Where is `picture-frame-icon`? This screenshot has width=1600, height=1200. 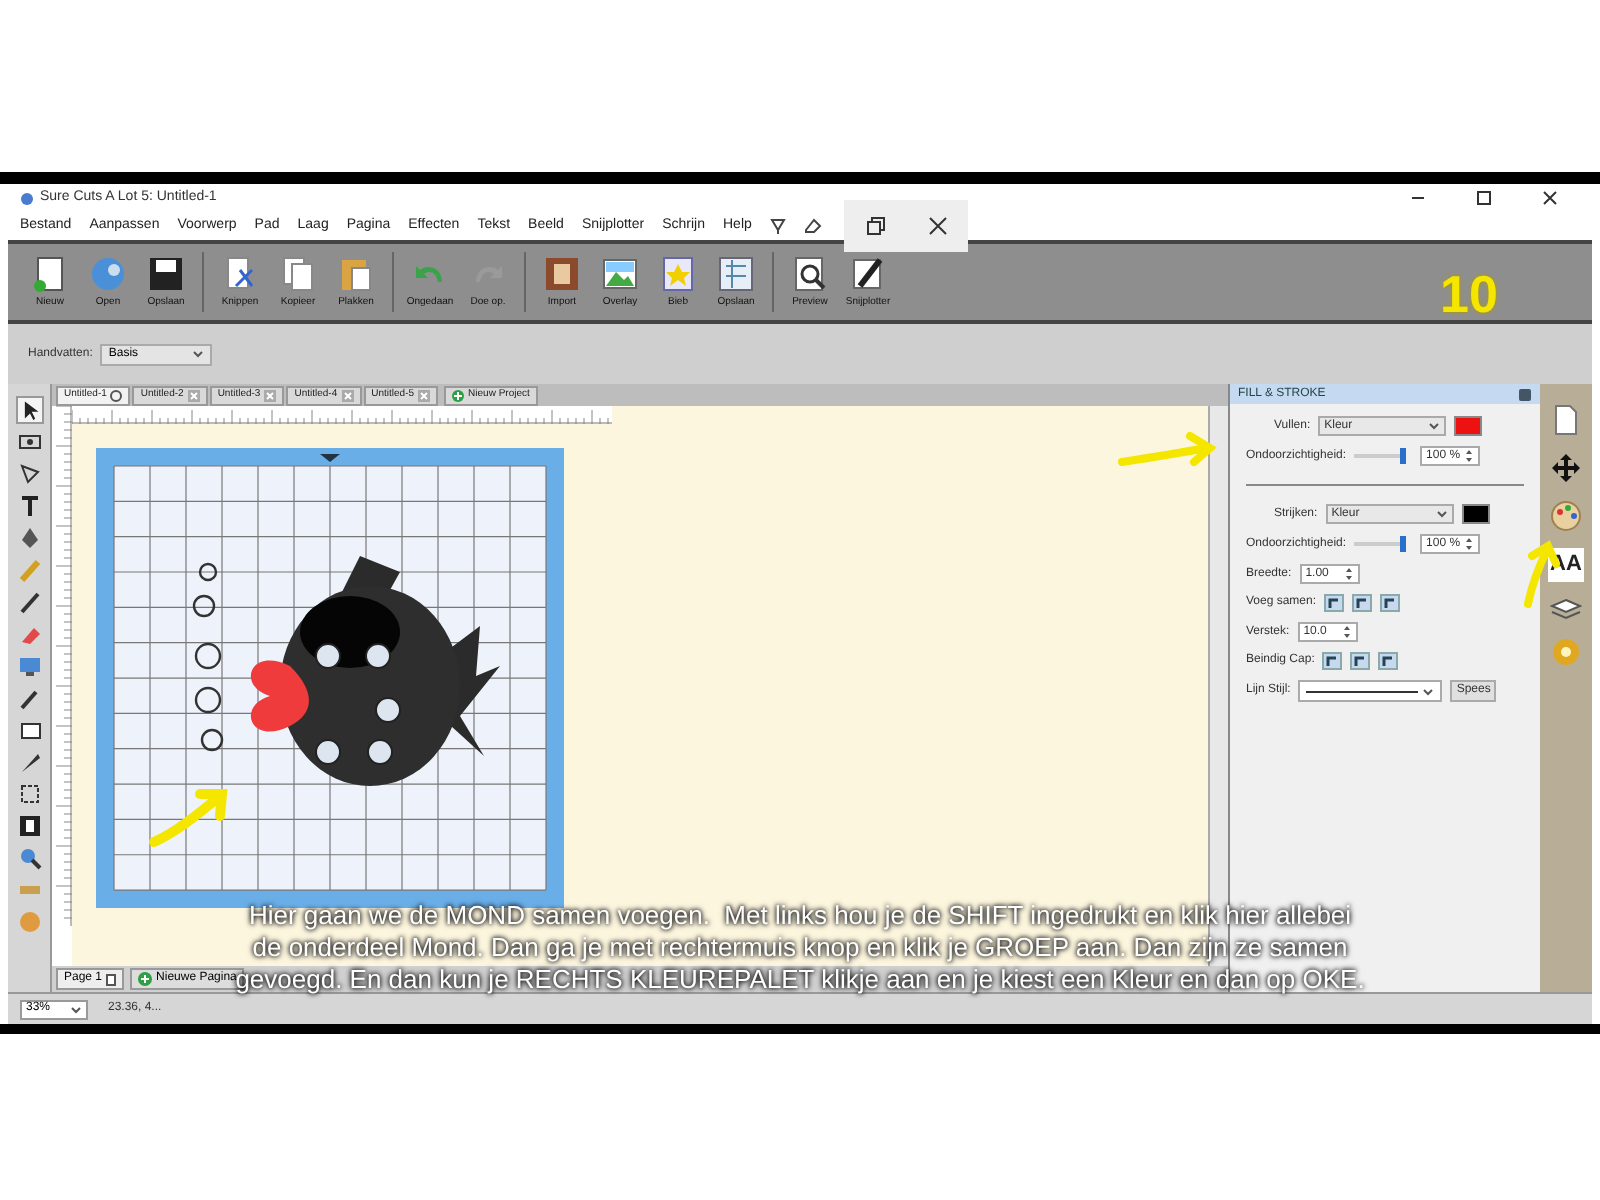 picture-frame-icon is located at coordinates (562, 273).